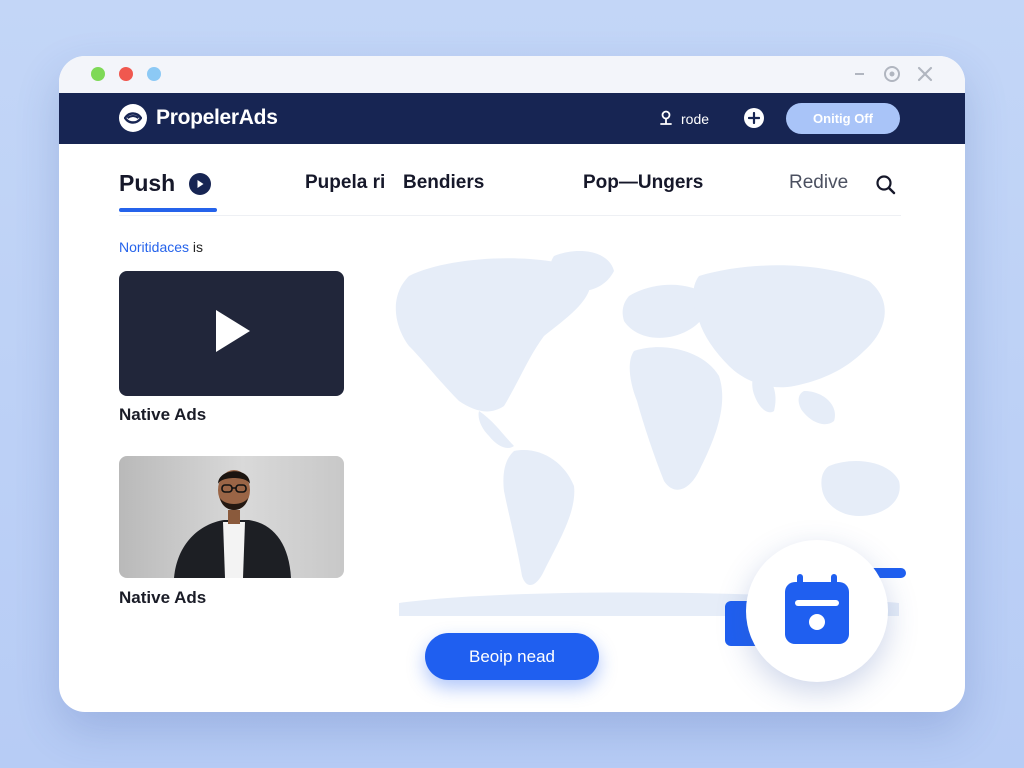 Image resolution: width=1024 pixels, height=768 pixels. I want to click on cta-button: Beoip nead, so click(512, 656).